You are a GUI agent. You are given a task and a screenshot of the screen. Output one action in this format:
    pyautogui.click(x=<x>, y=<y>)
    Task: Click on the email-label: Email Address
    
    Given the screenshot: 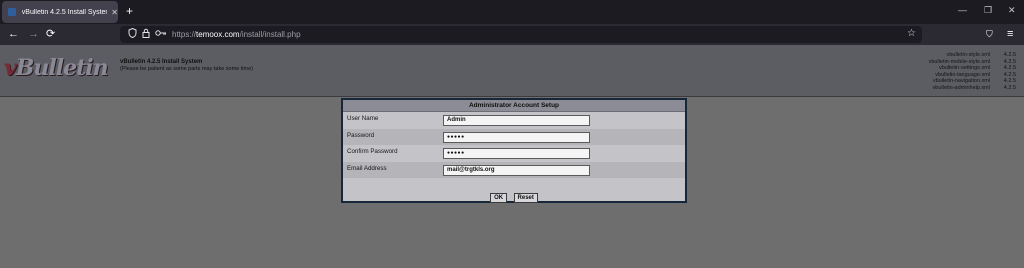 What is the action you would take?
    pyautogui.click(x=367, y=168)
    